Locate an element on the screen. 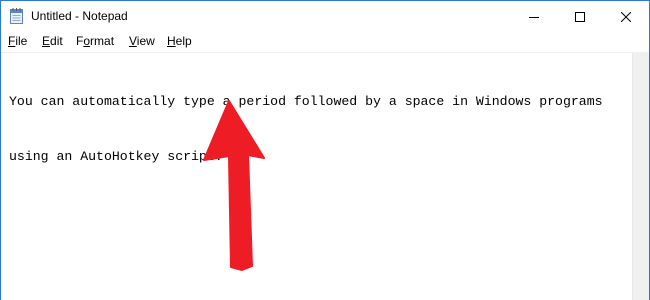 The height and width of the screenshot is (300, 650). menu-help: Help is located at coordinates (179, 41).